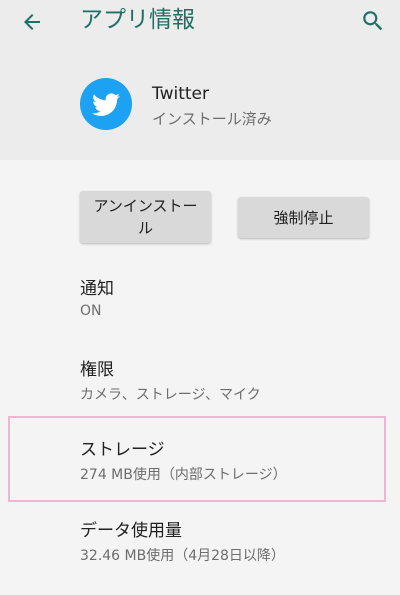  What do you see at coordinates (183, 475) in the screenshot?
I see `storage-summary: 274 MB使用（内部ストレージ）` at bounding box center [183, 475].